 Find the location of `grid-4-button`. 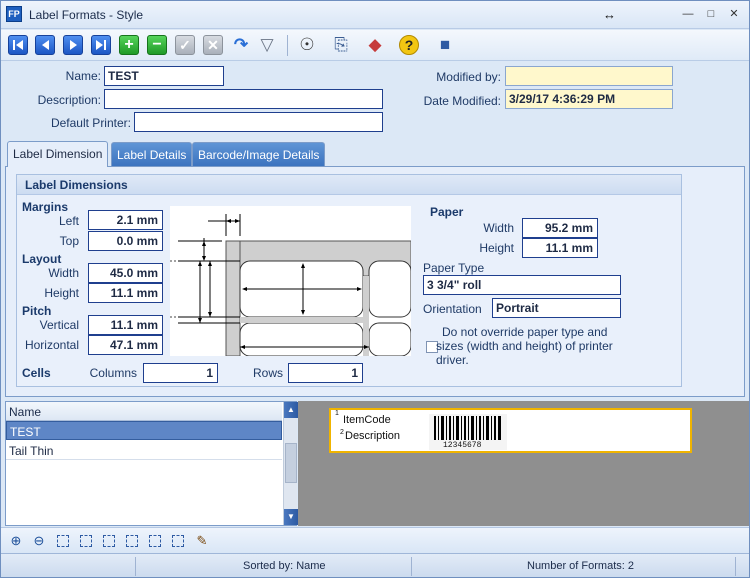

grid-4-button is located at coordinates (132, 541).